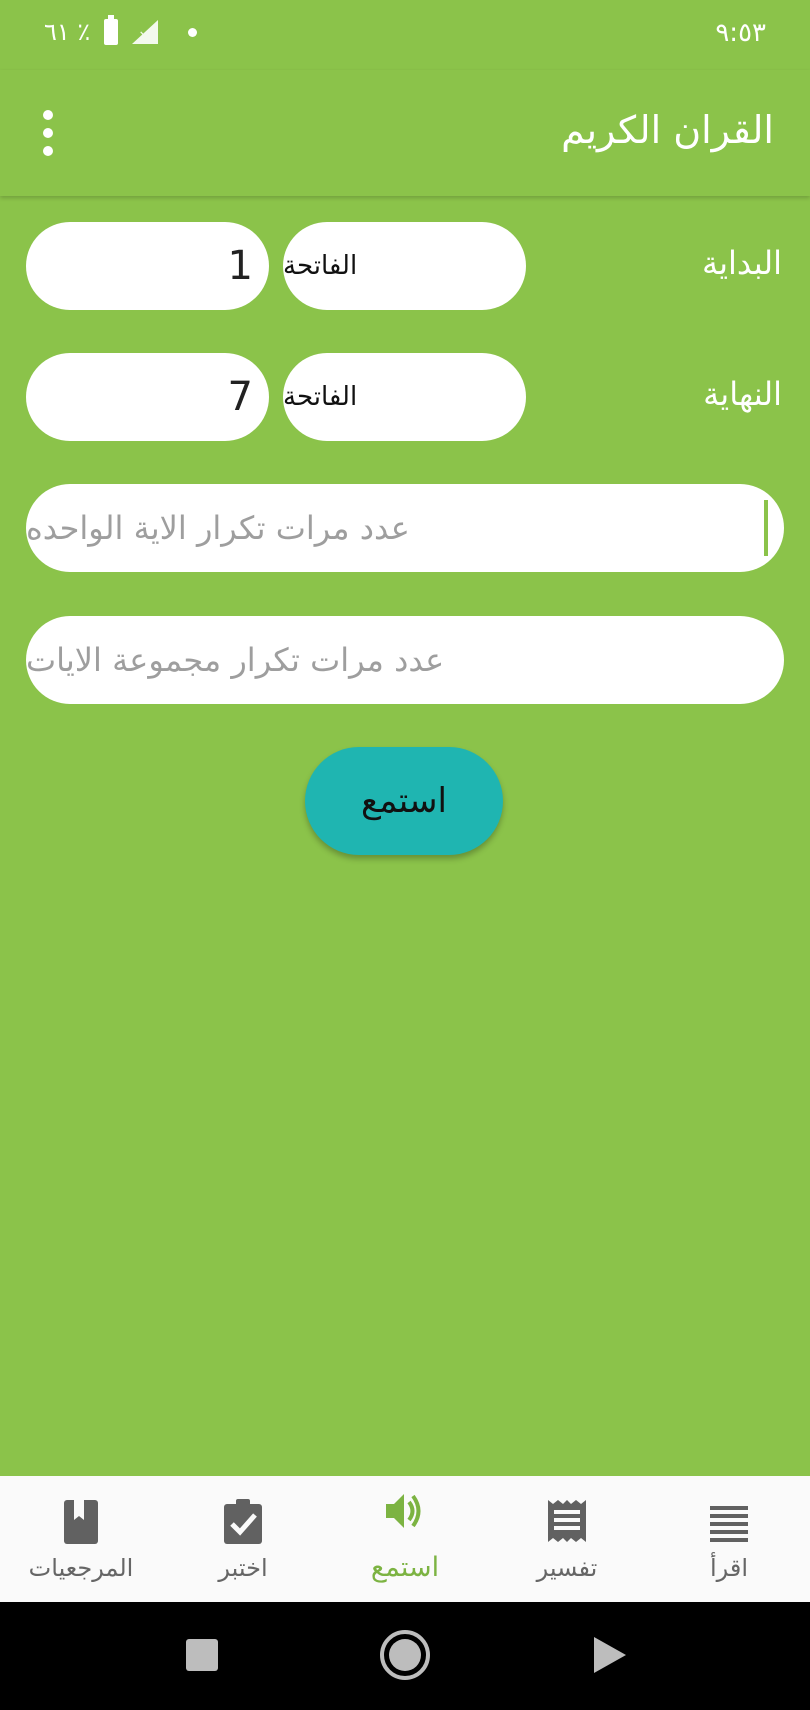 This screenshot has width=810, height=1710. Describe the element at coordinates (147, 266) in the screenshot. I see `start-ayah-input: 1` at that location.